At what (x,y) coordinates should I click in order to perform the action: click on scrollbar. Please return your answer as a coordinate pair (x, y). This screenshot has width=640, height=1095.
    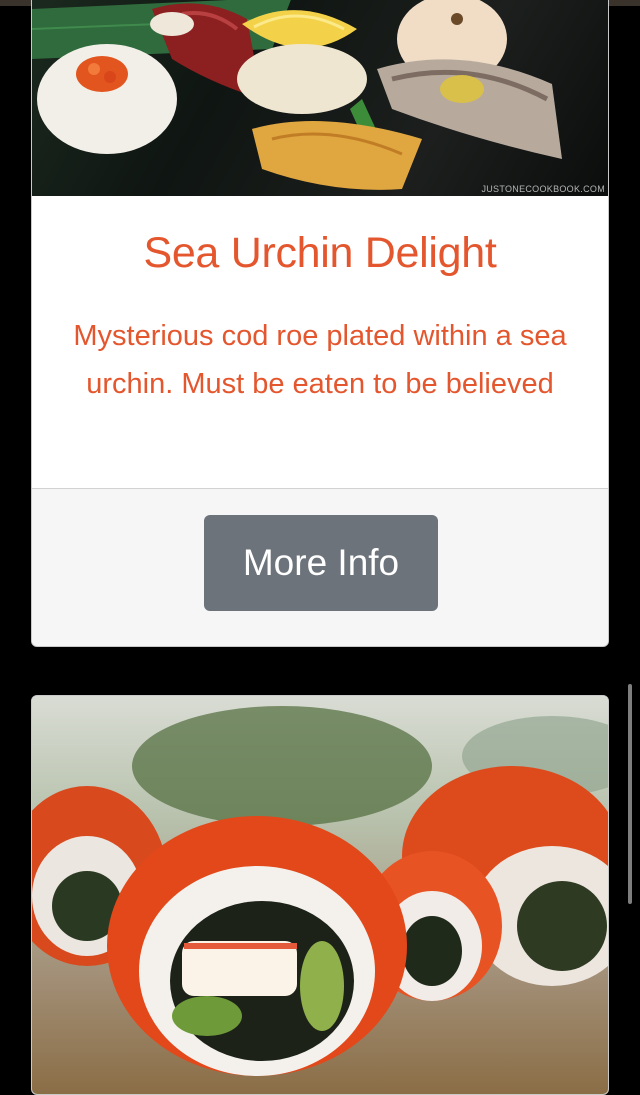
    Looking at the image, I should click on (630, 794).